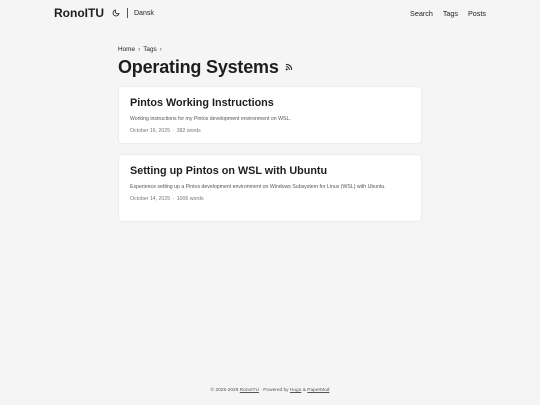  What do you see at coordinates (190, 198) in the screenshot?
I see `post-word-count: 1006 words` at bounding box center [190, 198].